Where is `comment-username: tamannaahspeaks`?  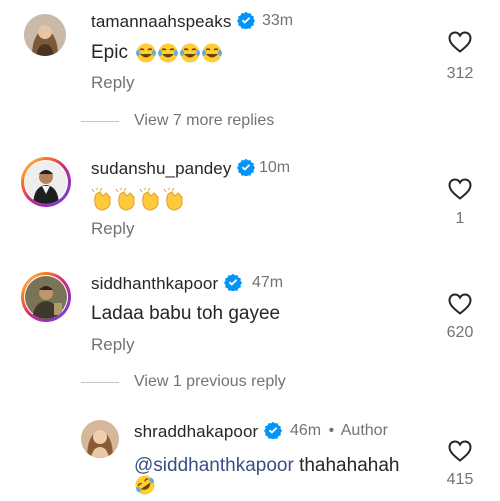 comment-username: tamannaahspeaks is located at coordinates (161, 21).